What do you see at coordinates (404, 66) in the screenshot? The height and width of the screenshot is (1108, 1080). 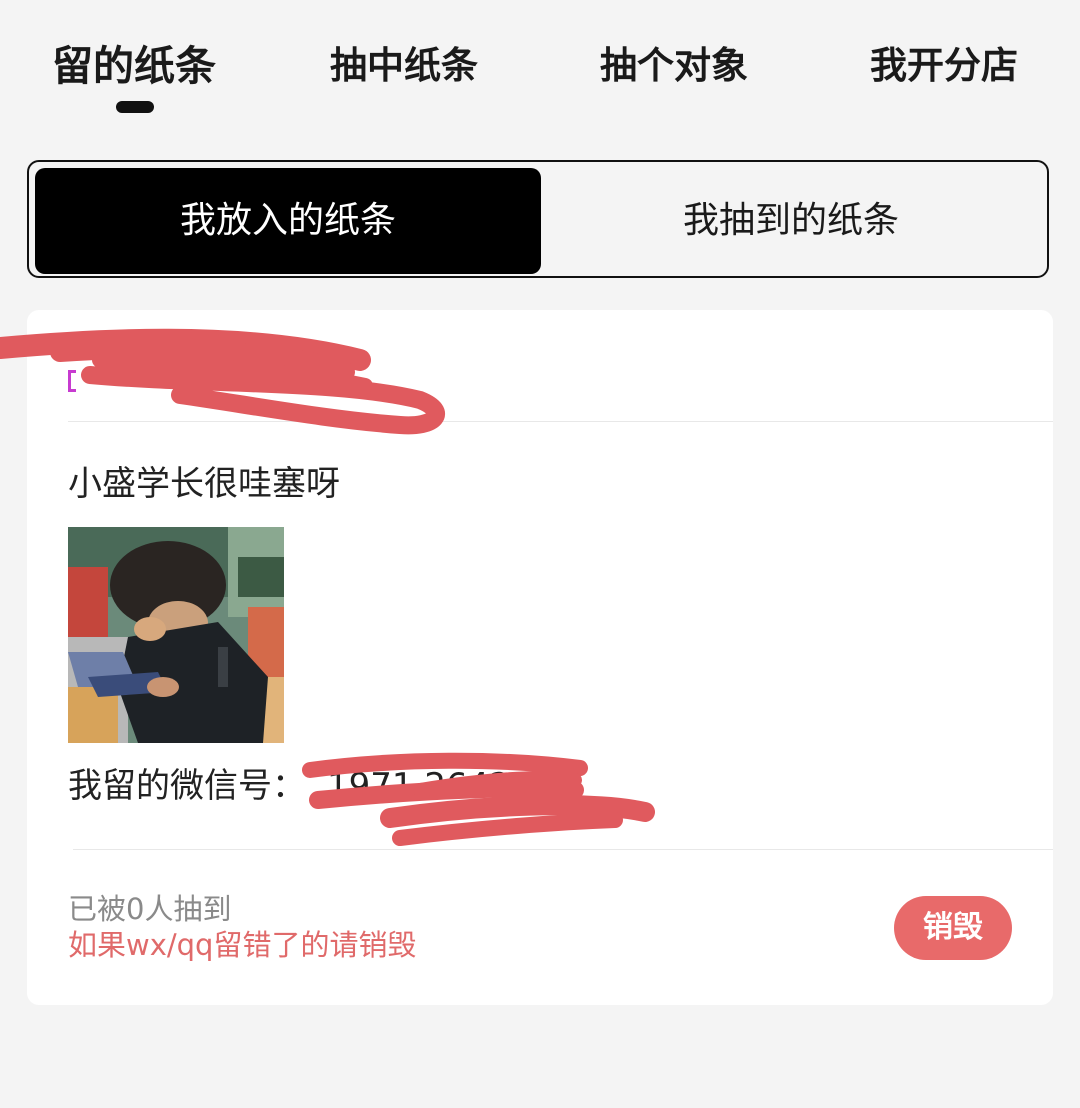 I see `tab-drawn-notes: 抽中纸条` at bounding box center [404, 66].